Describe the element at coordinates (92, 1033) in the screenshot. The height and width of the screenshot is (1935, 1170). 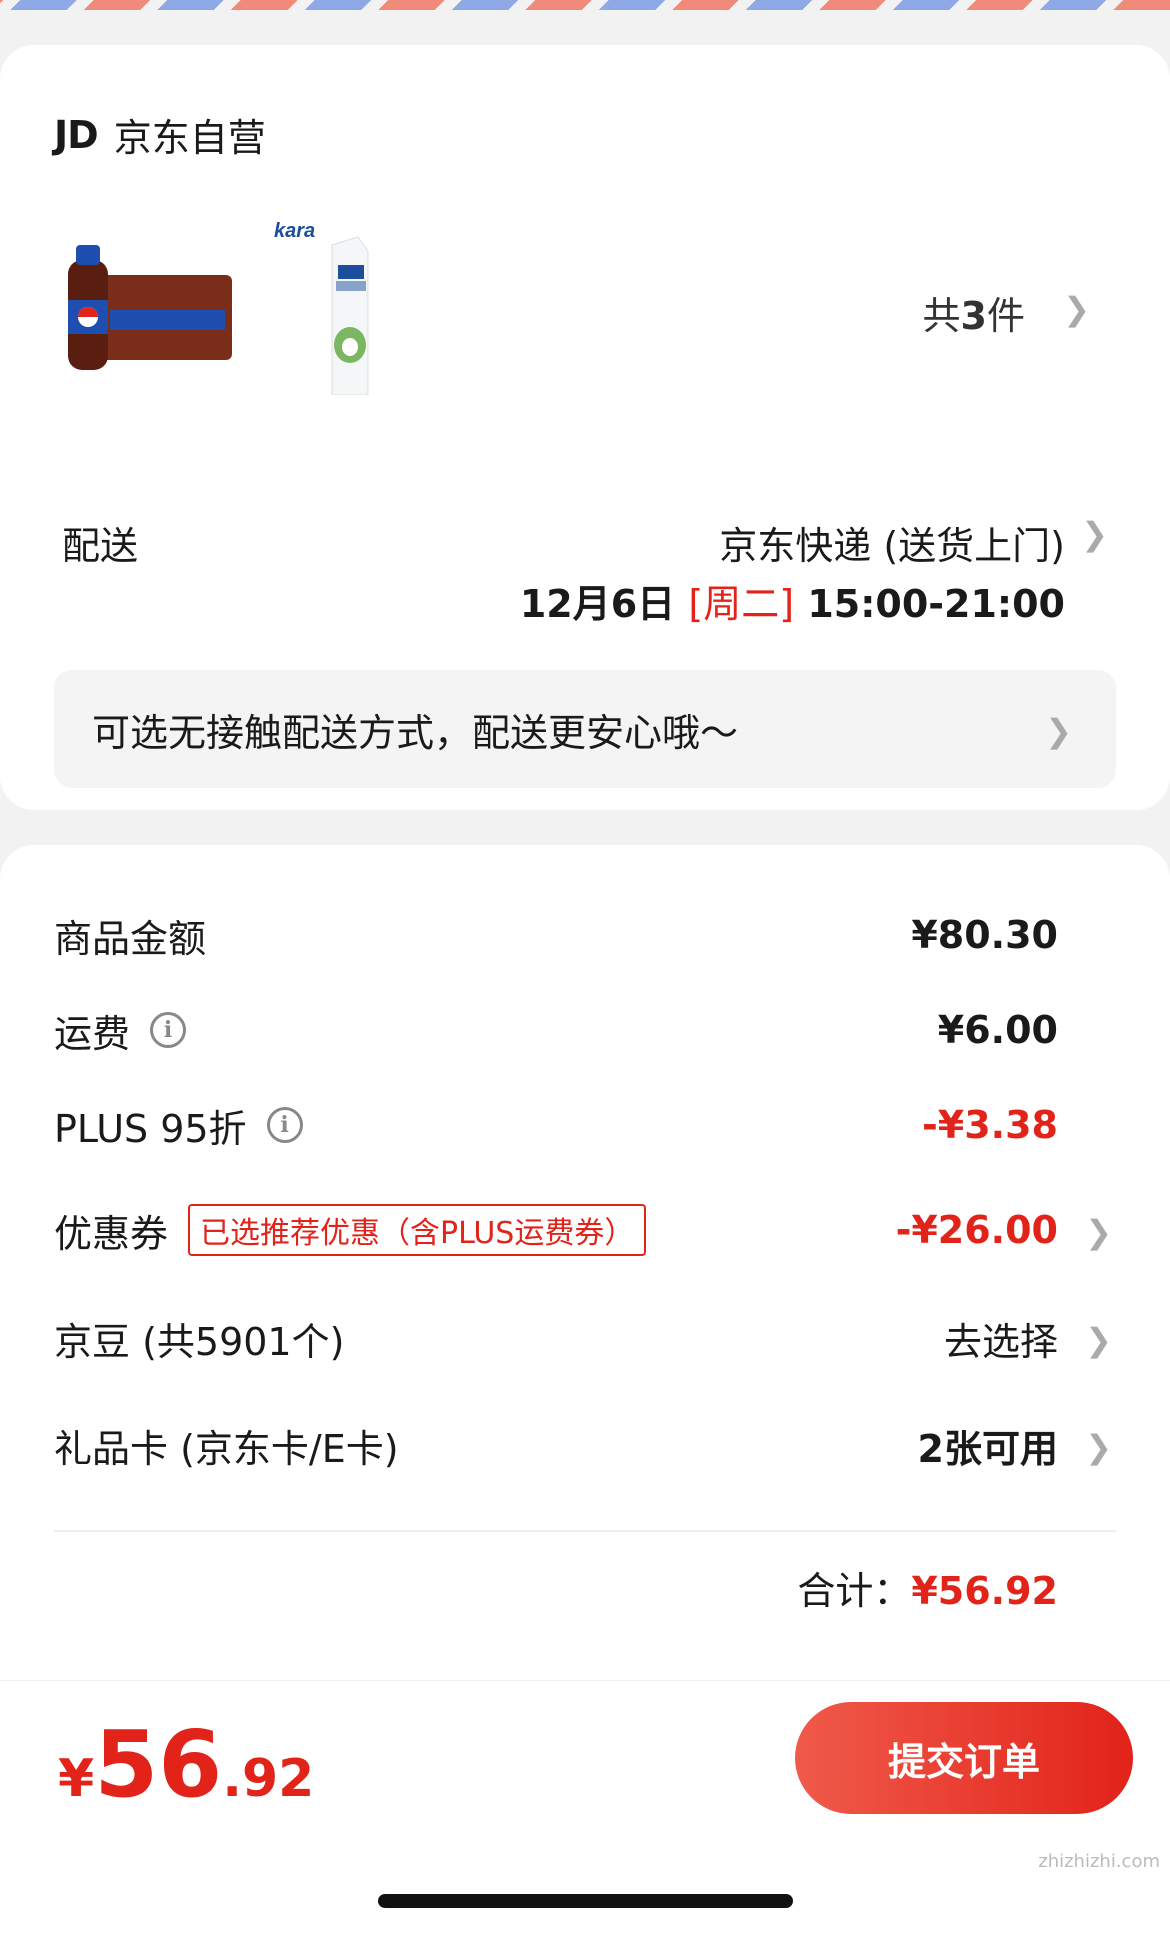
I see `shipping-fee-label: 运费` at that location.